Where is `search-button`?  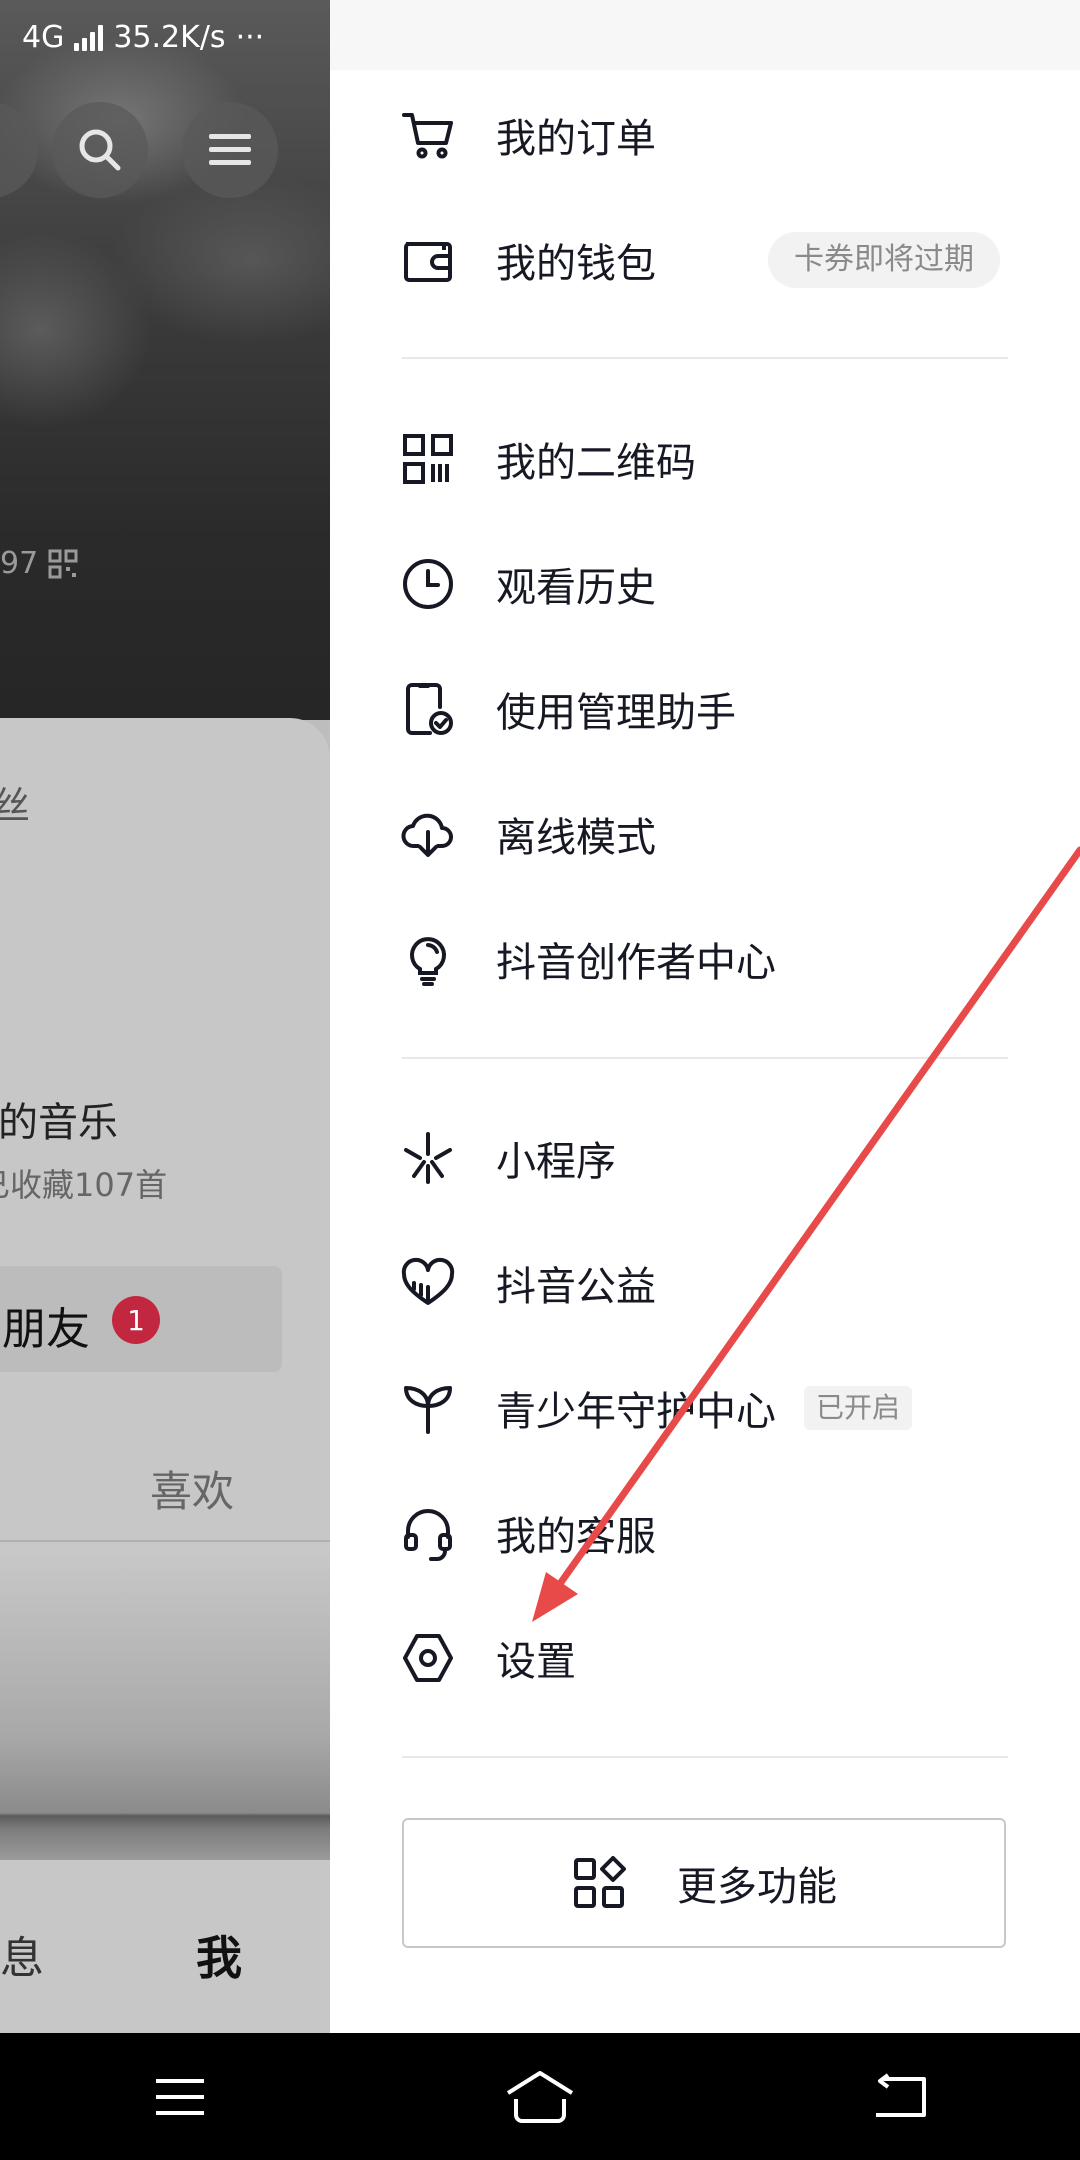
search-button is located at coordinates (100, 150).